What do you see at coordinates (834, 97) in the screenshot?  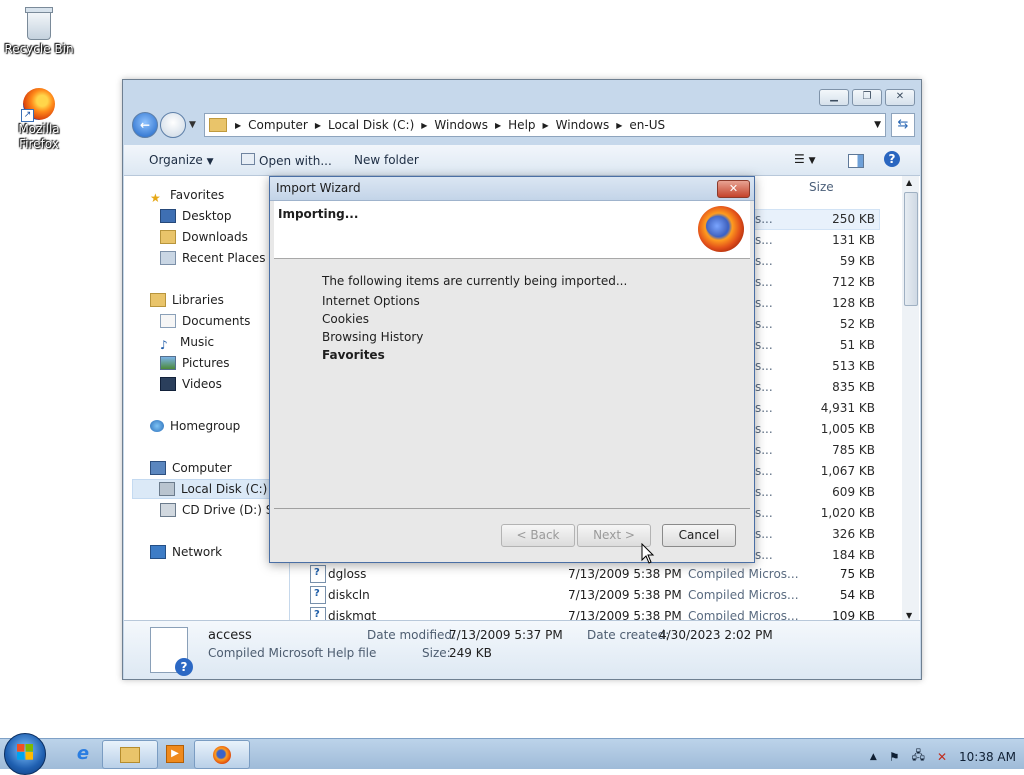 I see `minimize-button: ▁` at bounding box center [834, 97].